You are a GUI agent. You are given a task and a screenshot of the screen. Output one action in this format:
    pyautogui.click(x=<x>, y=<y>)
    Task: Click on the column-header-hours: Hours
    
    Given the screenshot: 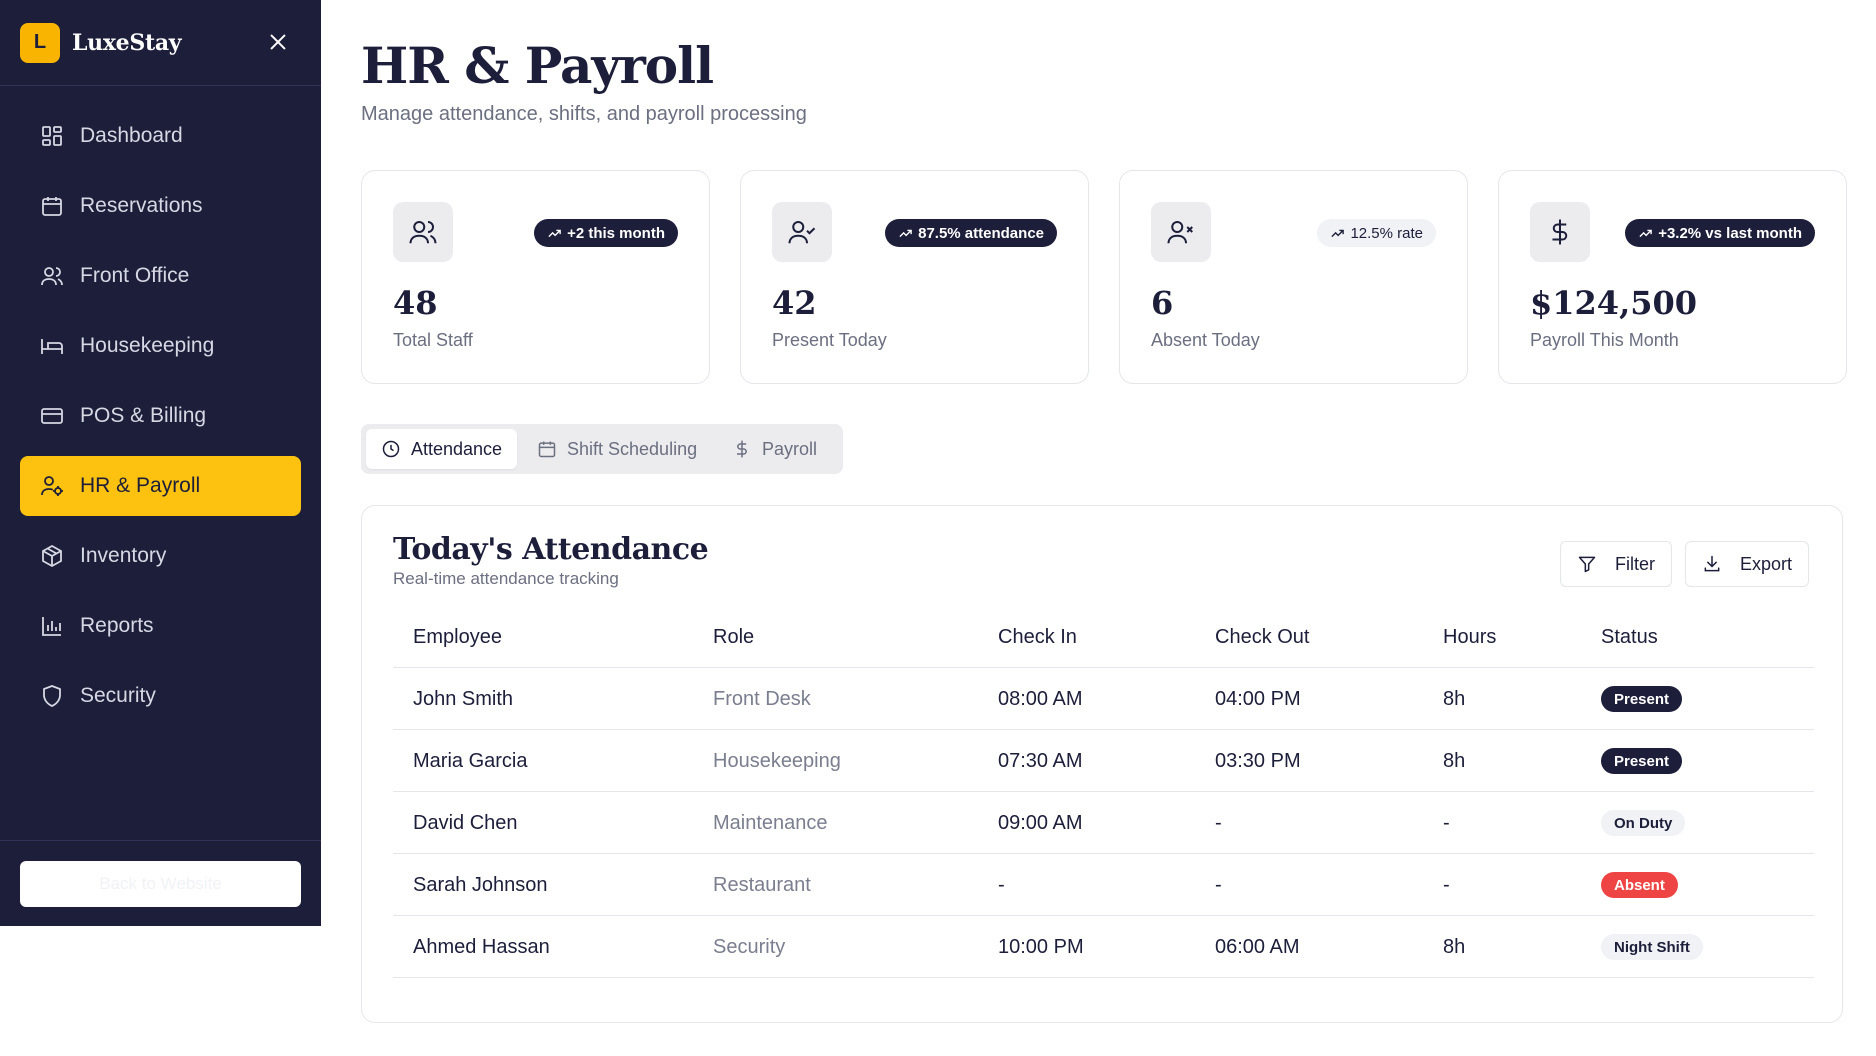 What is the action you would take?
    pyautogui.click(x=1469, y=637)
    